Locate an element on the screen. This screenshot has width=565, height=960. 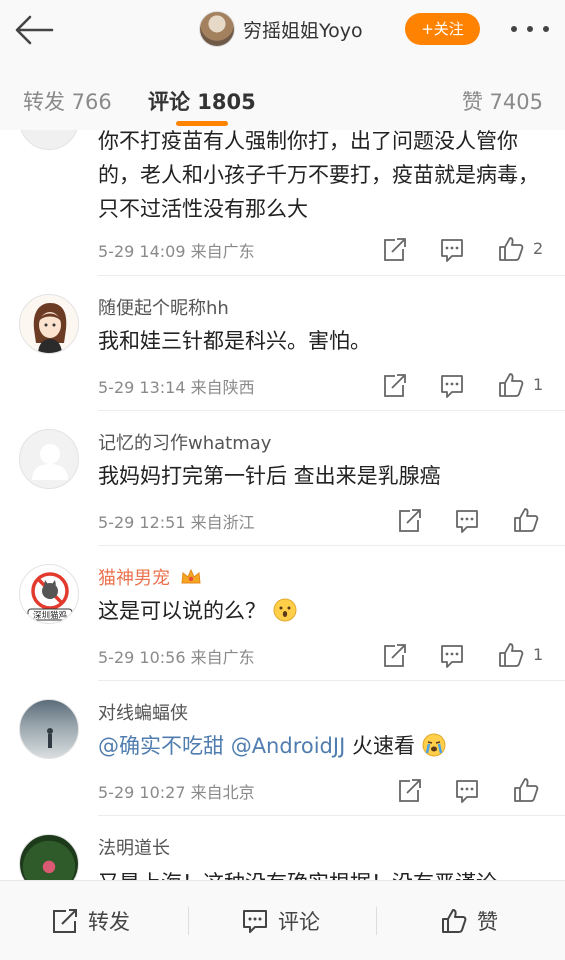
vip-crown-icon is located at coordinates (191, 576).